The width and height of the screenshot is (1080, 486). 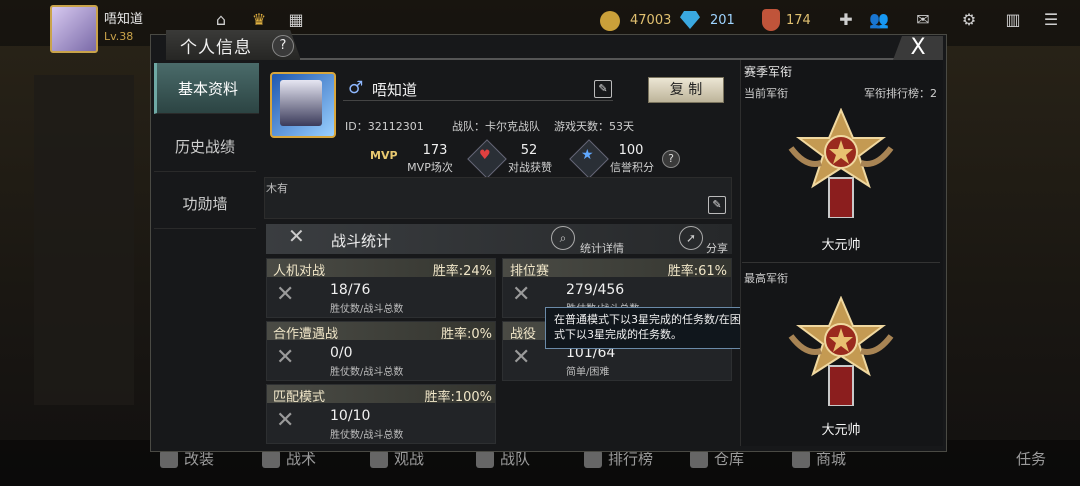 I want to click on team-icon, so click(x=485, y=458).